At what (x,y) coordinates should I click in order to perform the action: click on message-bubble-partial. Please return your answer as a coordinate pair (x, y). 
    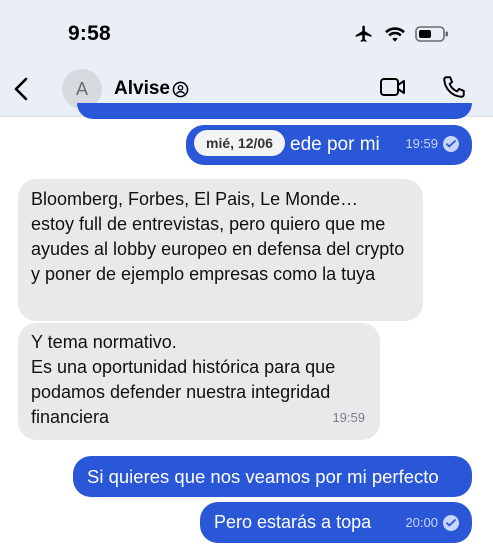
    Looking at the image, I should click on (274, 111).